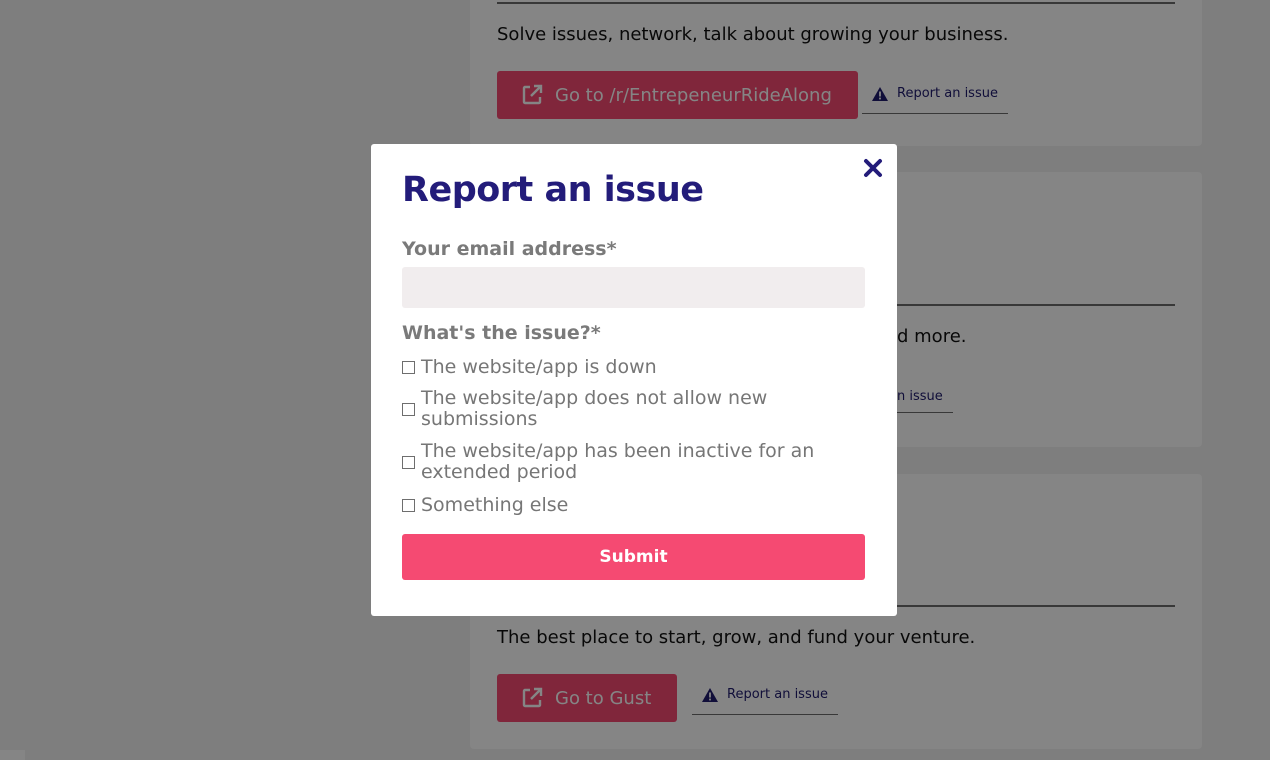  I want to click on email-field, so click(633, 287).